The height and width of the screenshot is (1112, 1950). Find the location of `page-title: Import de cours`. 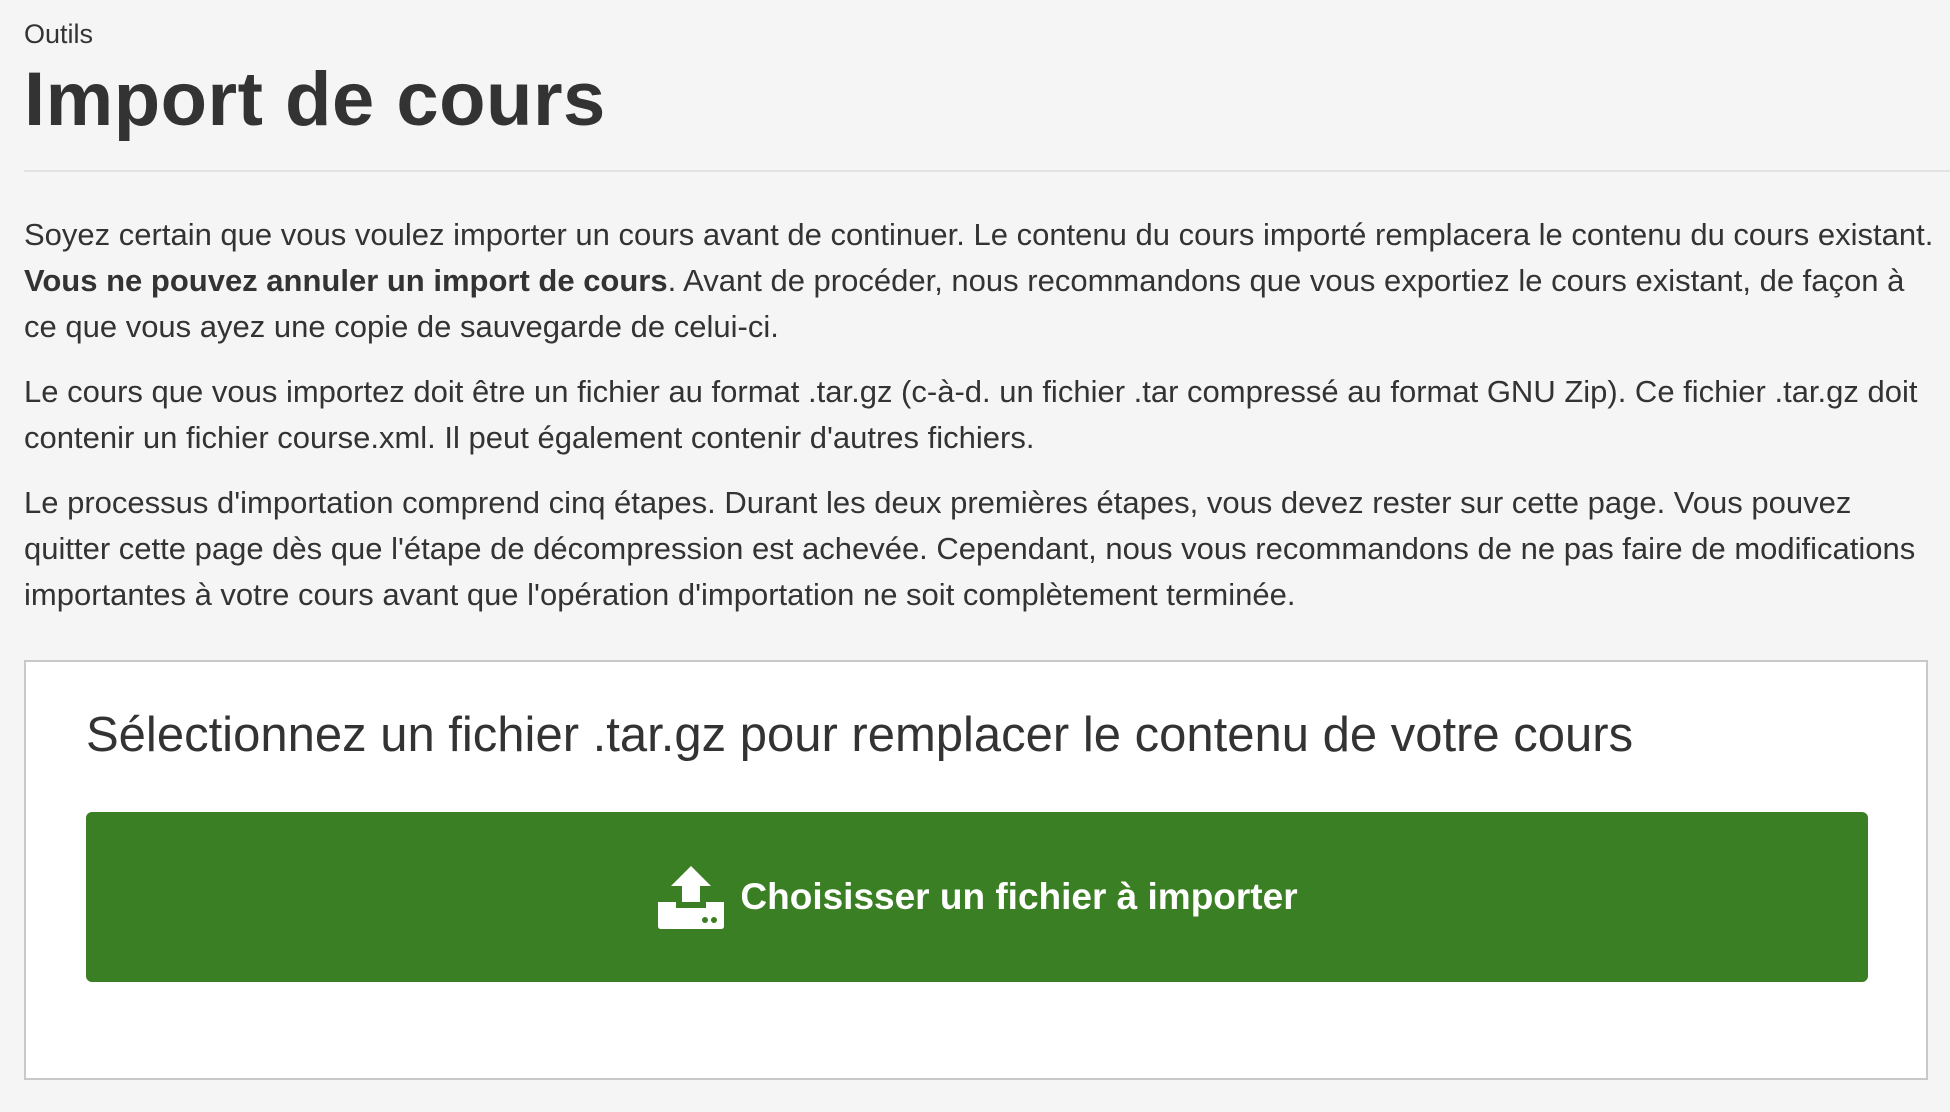

page-title: Import de cours is located at coordinates (315, 99).